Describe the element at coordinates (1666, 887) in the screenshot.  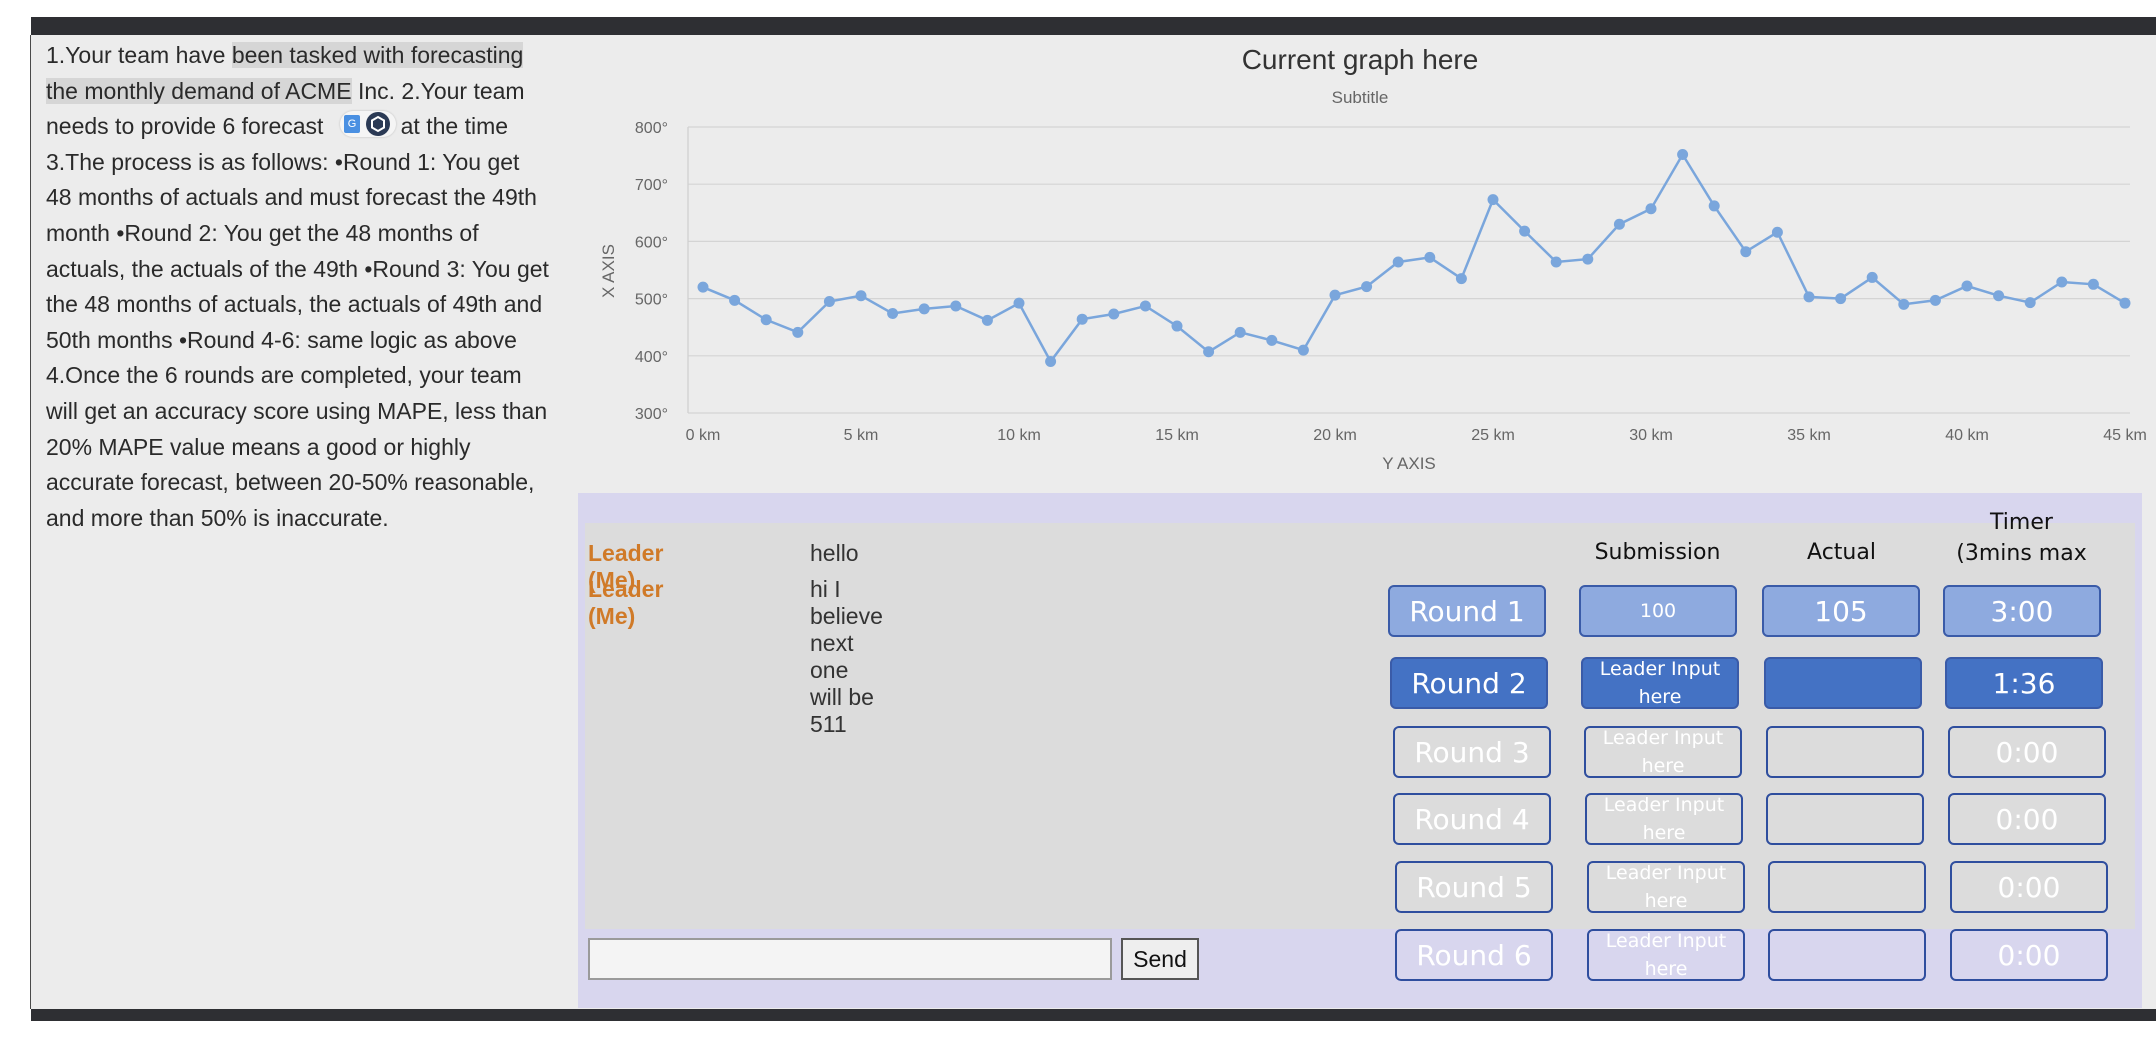
I see `submission-input-5: Leader Input here` at that location.